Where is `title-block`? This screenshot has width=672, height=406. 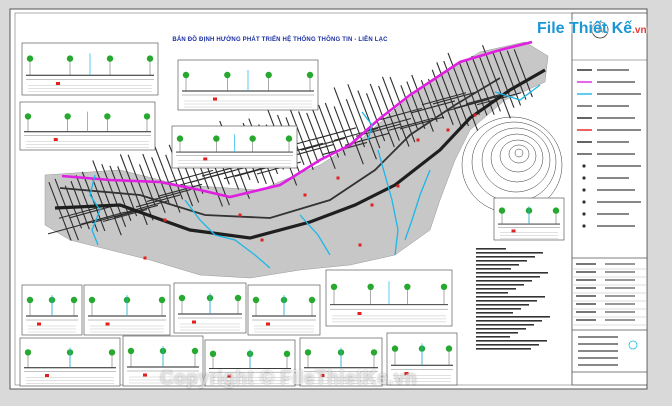 title-block is located at coordinates (609, 199).